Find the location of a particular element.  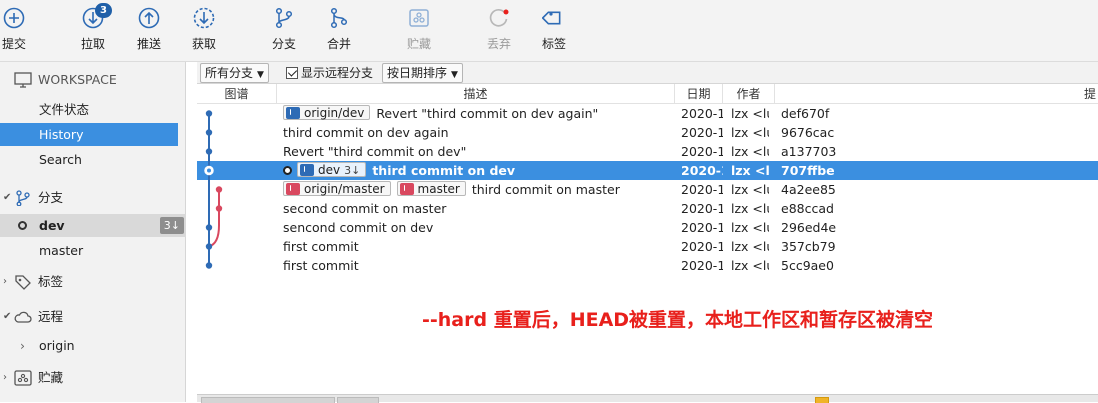

push-button: 推送 is located at coordinates (149, 31).